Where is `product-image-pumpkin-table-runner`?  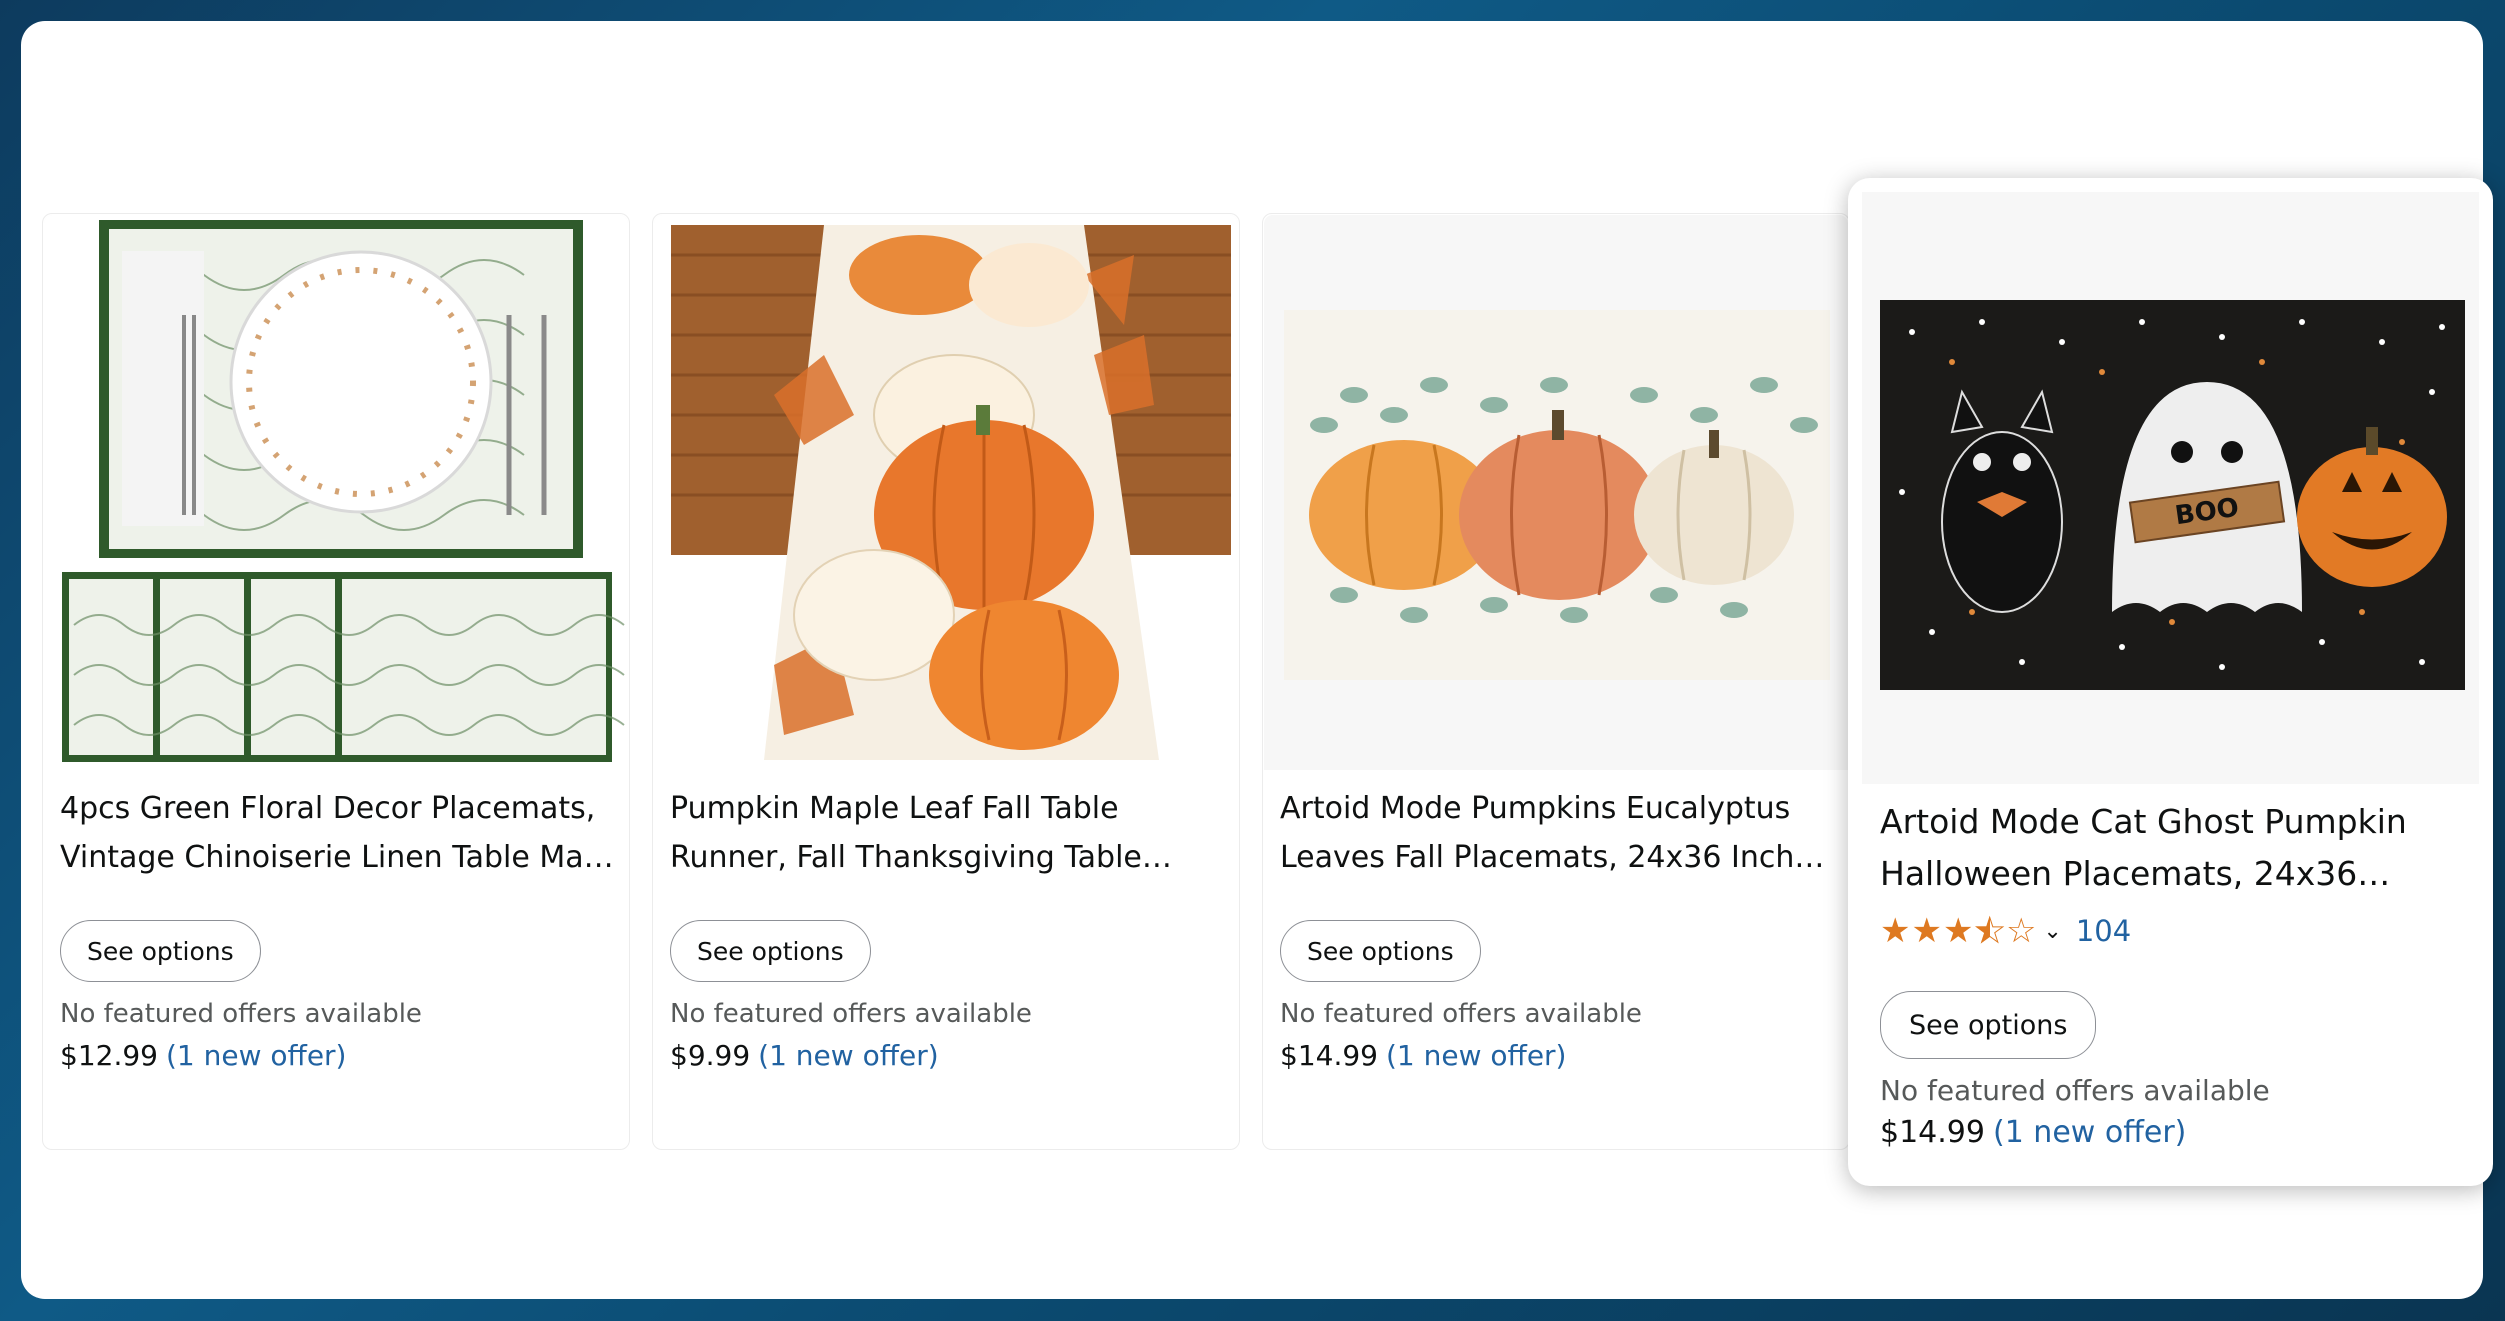 product-image-pumpkin-table-runner is located at coordinates (946, 492).